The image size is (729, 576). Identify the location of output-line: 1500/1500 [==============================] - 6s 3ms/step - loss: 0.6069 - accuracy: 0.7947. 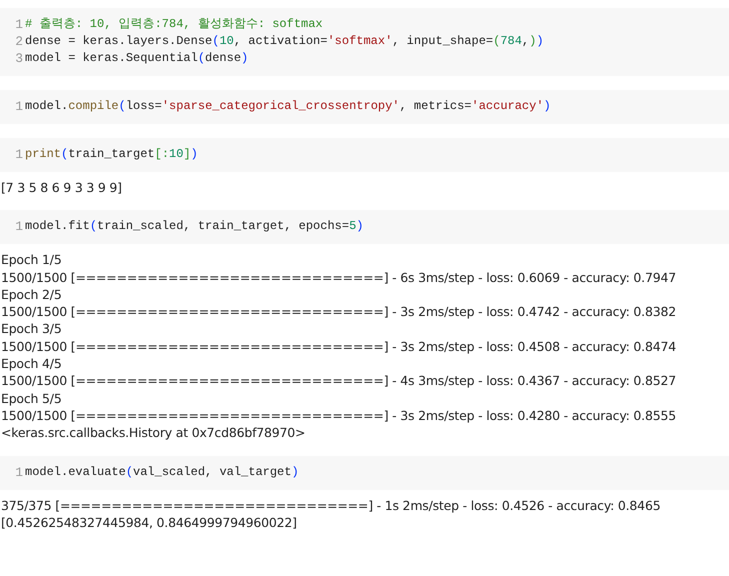
(339, 277).